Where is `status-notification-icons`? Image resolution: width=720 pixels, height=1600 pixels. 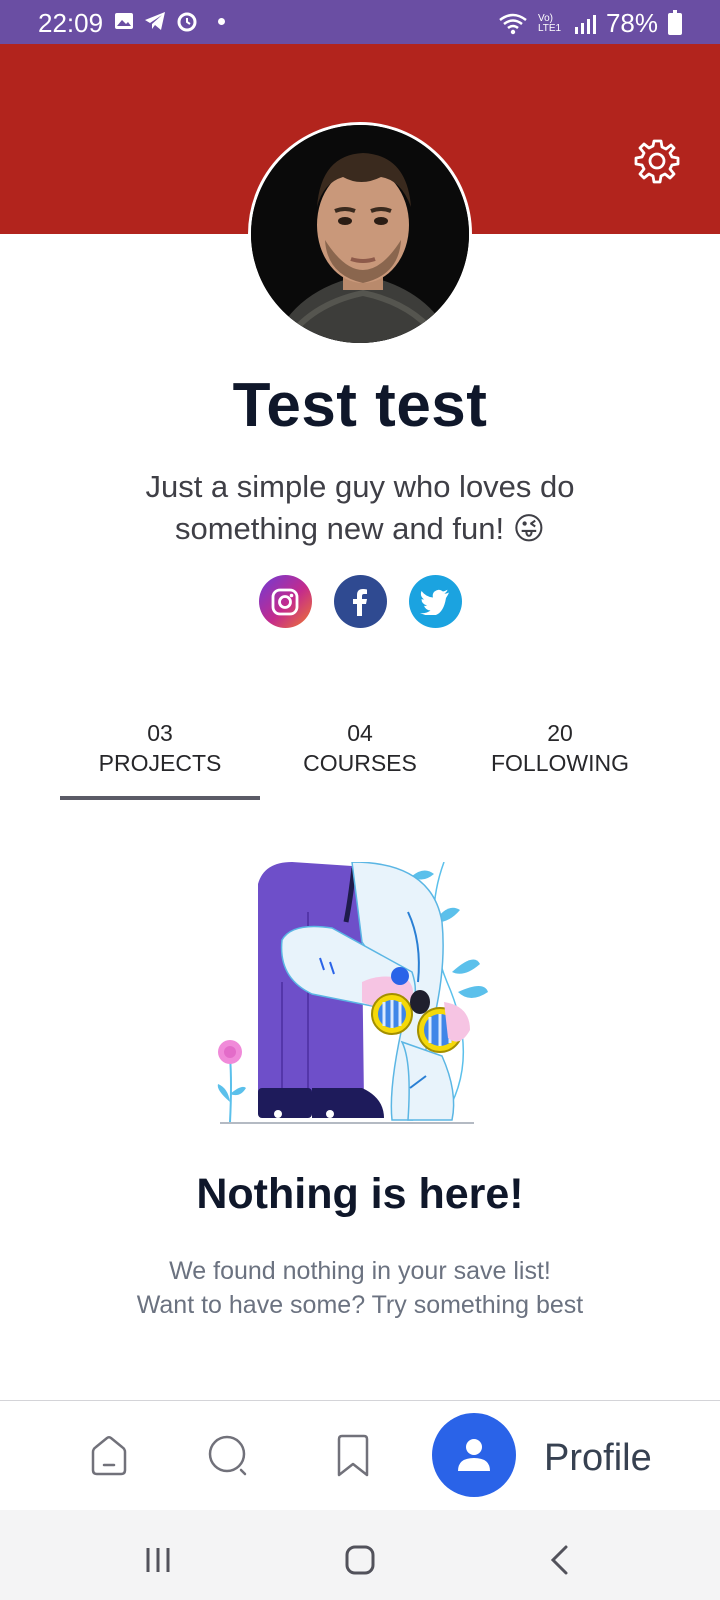 status-notification-icons is located at coordinates (169, 21).